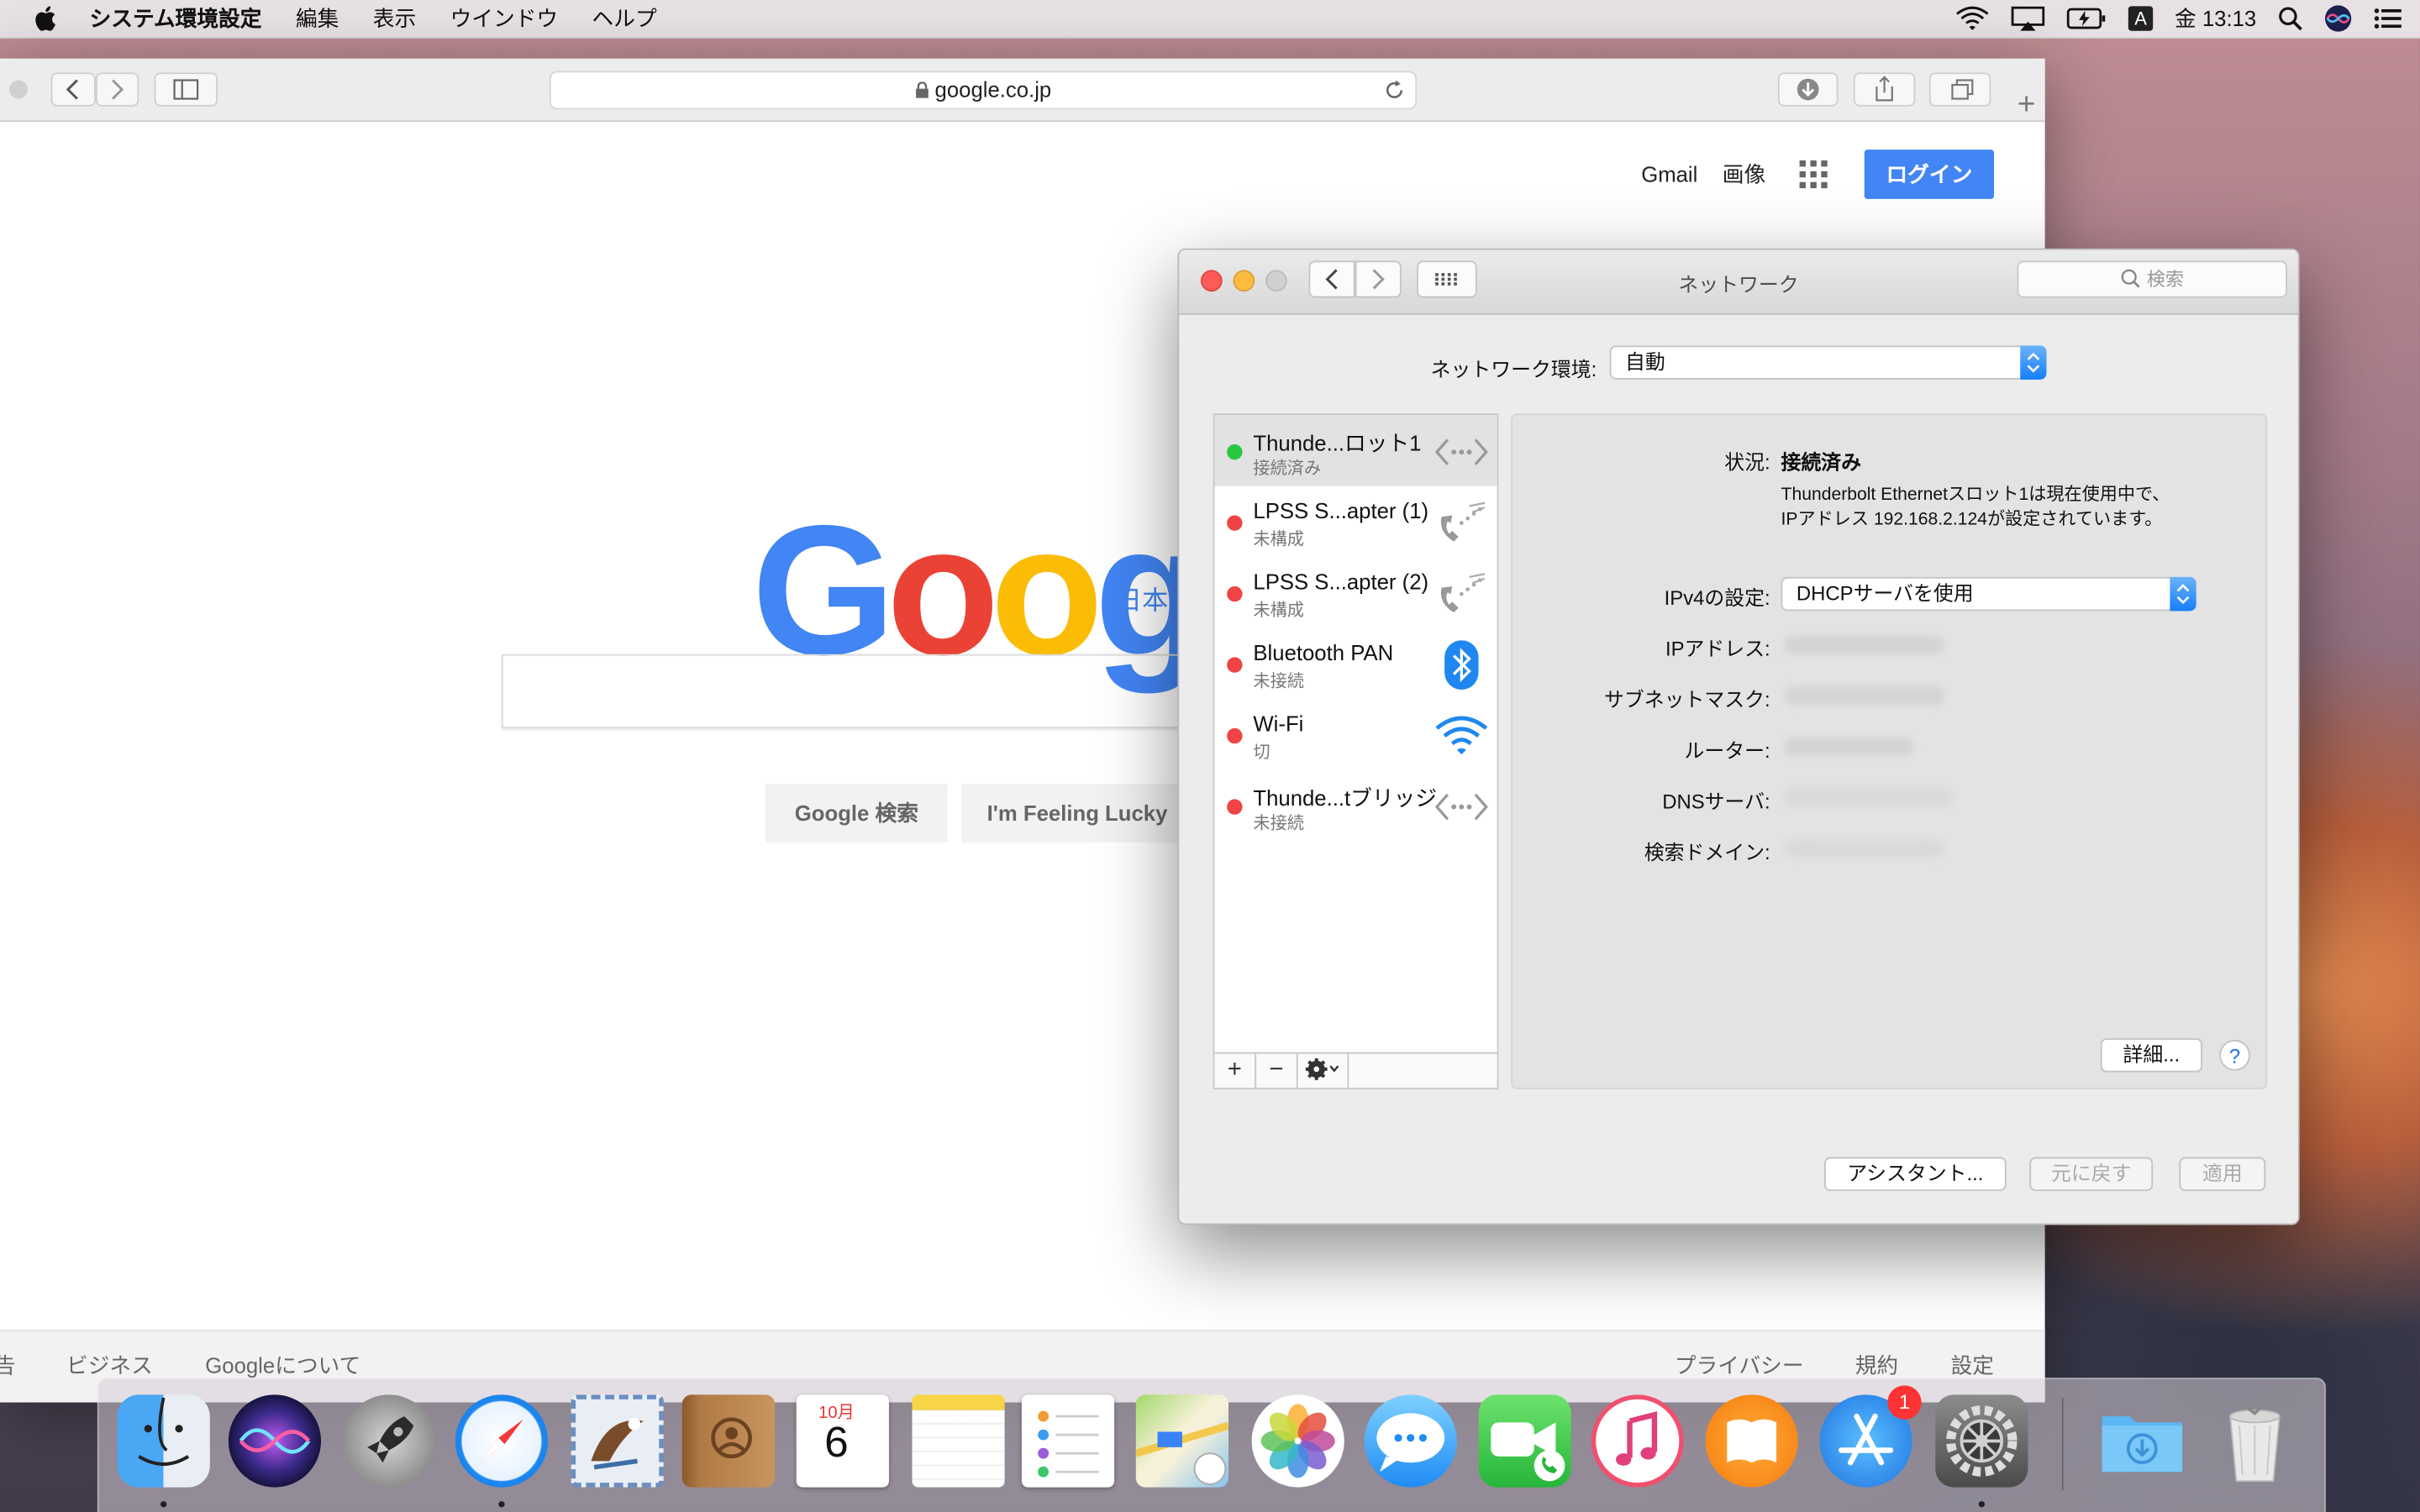 The image size is (2420, 1512). I want to click on feeling-lucky-button: I'm Feeling Lucky, so click(1077, 813).